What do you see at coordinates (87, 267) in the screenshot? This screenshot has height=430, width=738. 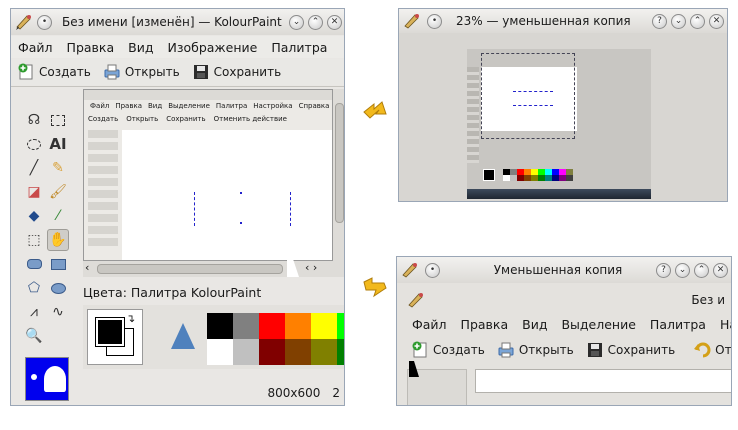 I see `scroll-left-arrow: ‹` at bounding box center [87, 267].